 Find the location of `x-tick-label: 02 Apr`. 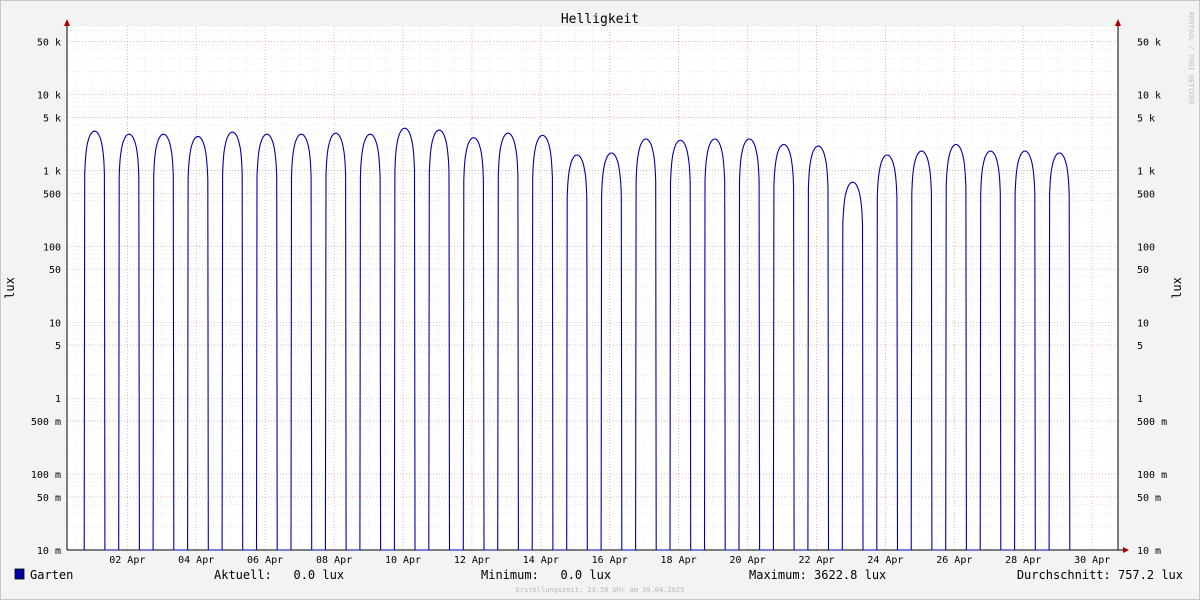

x-tick-label: 02 Apr is located at coordinates (127, 560).